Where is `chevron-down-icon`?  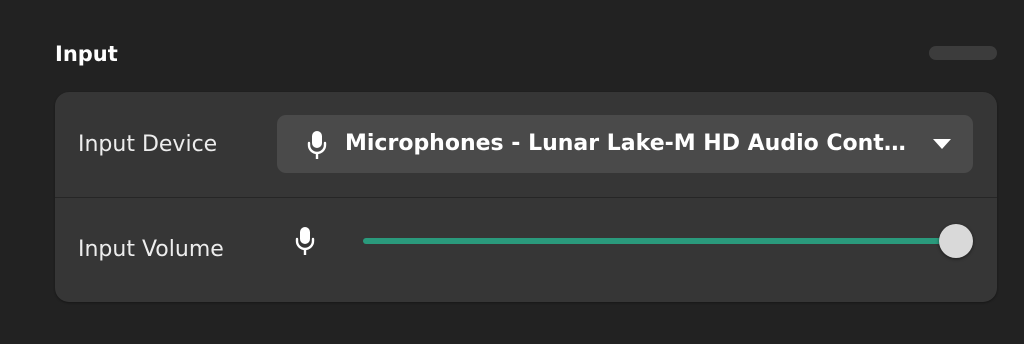
chevron-down-icon is located at coordinates (942, 144).